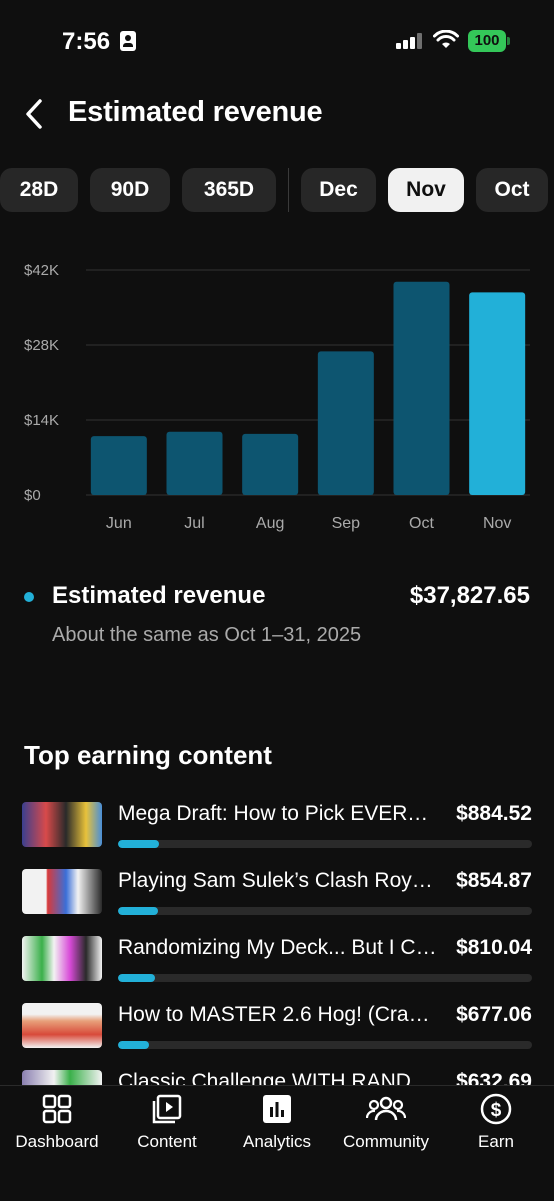  I want to click on bar-nov, so click(497, 393).